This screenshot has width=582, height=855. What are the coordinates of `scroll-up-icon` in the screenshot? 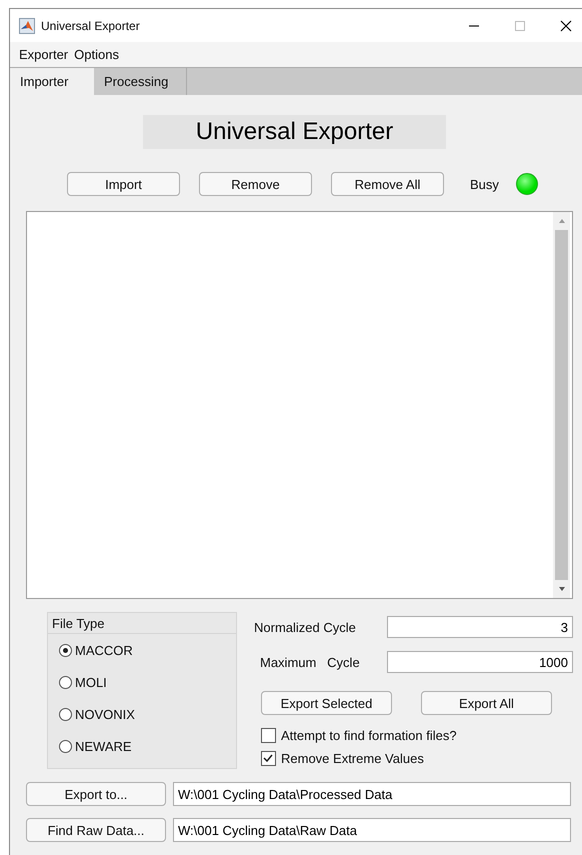 It's located at (562, 221).